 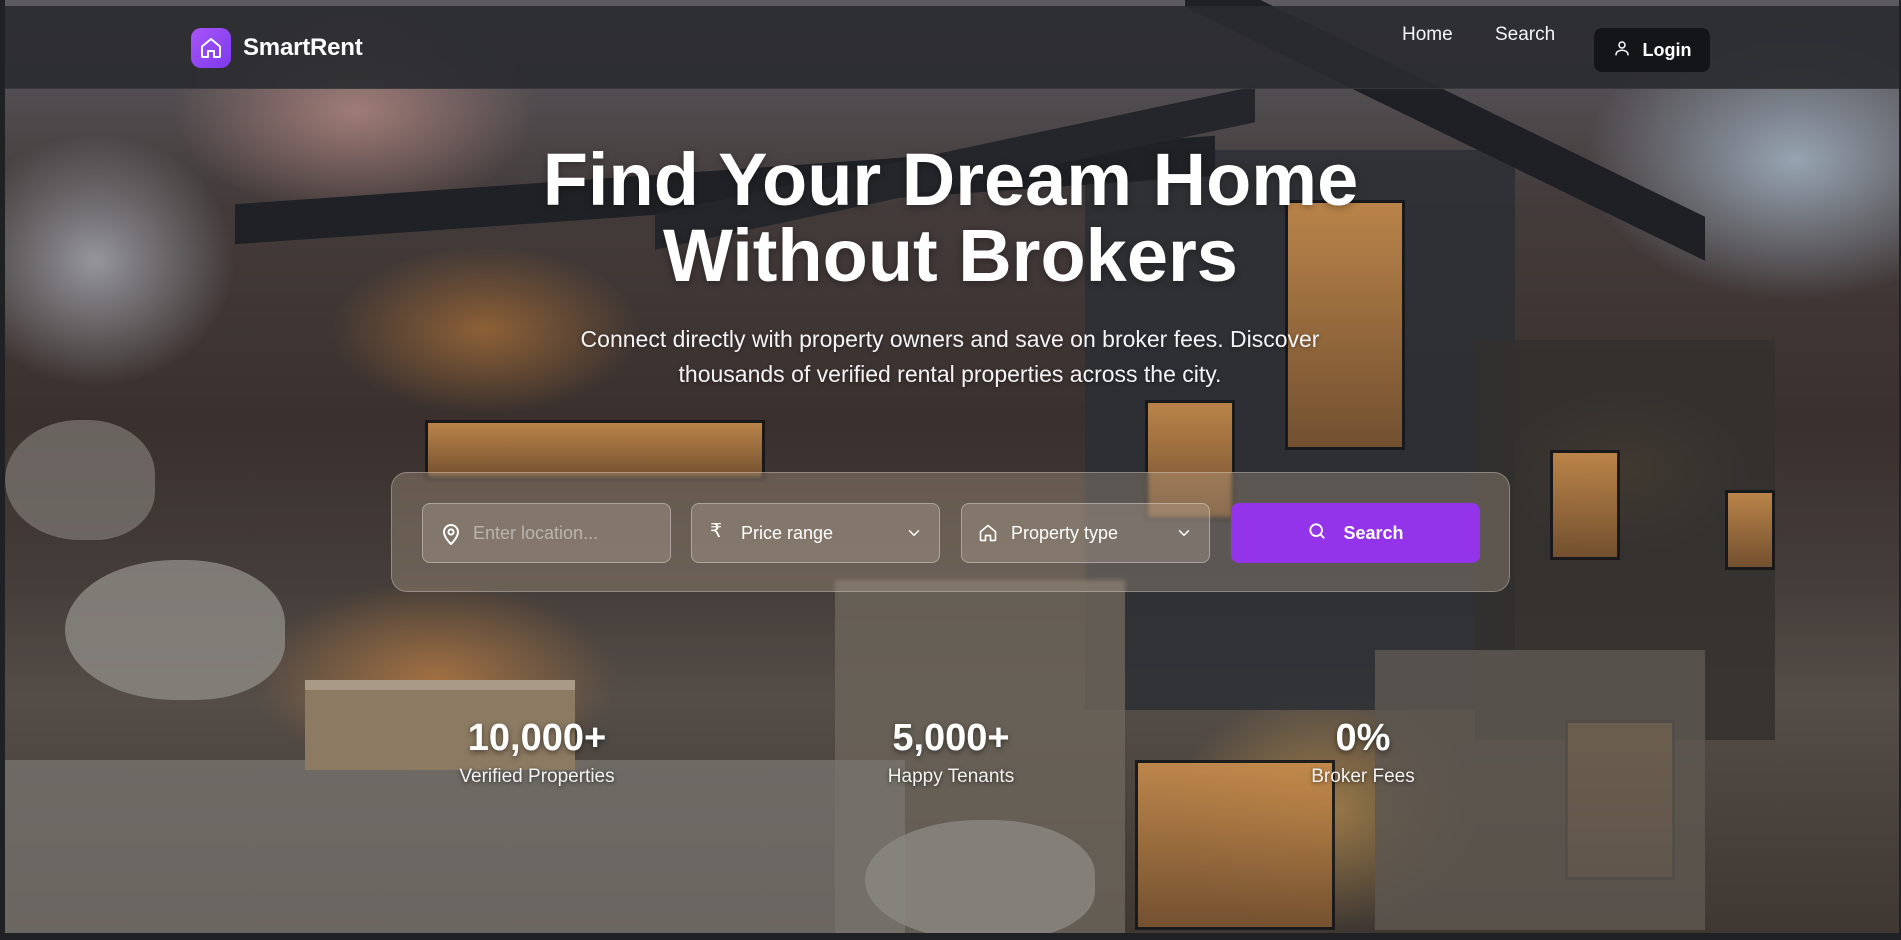 What do you see at coordinates (1065, 533) in the screenshot?
I see `property-type-label: Property type` at bounding box center [1065, 533].